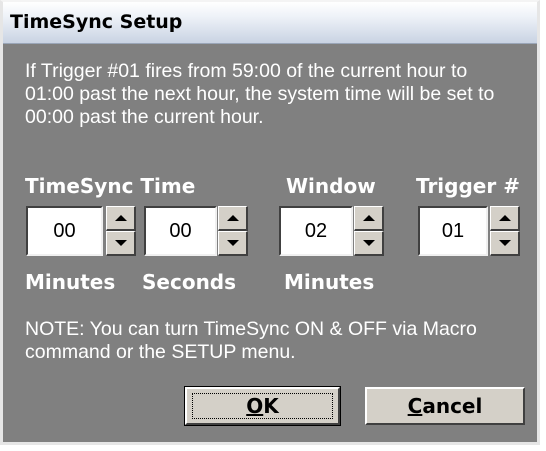 The image size is (546, 451). I want to click on cancel-button-label: Cancel, so click(445, 406).